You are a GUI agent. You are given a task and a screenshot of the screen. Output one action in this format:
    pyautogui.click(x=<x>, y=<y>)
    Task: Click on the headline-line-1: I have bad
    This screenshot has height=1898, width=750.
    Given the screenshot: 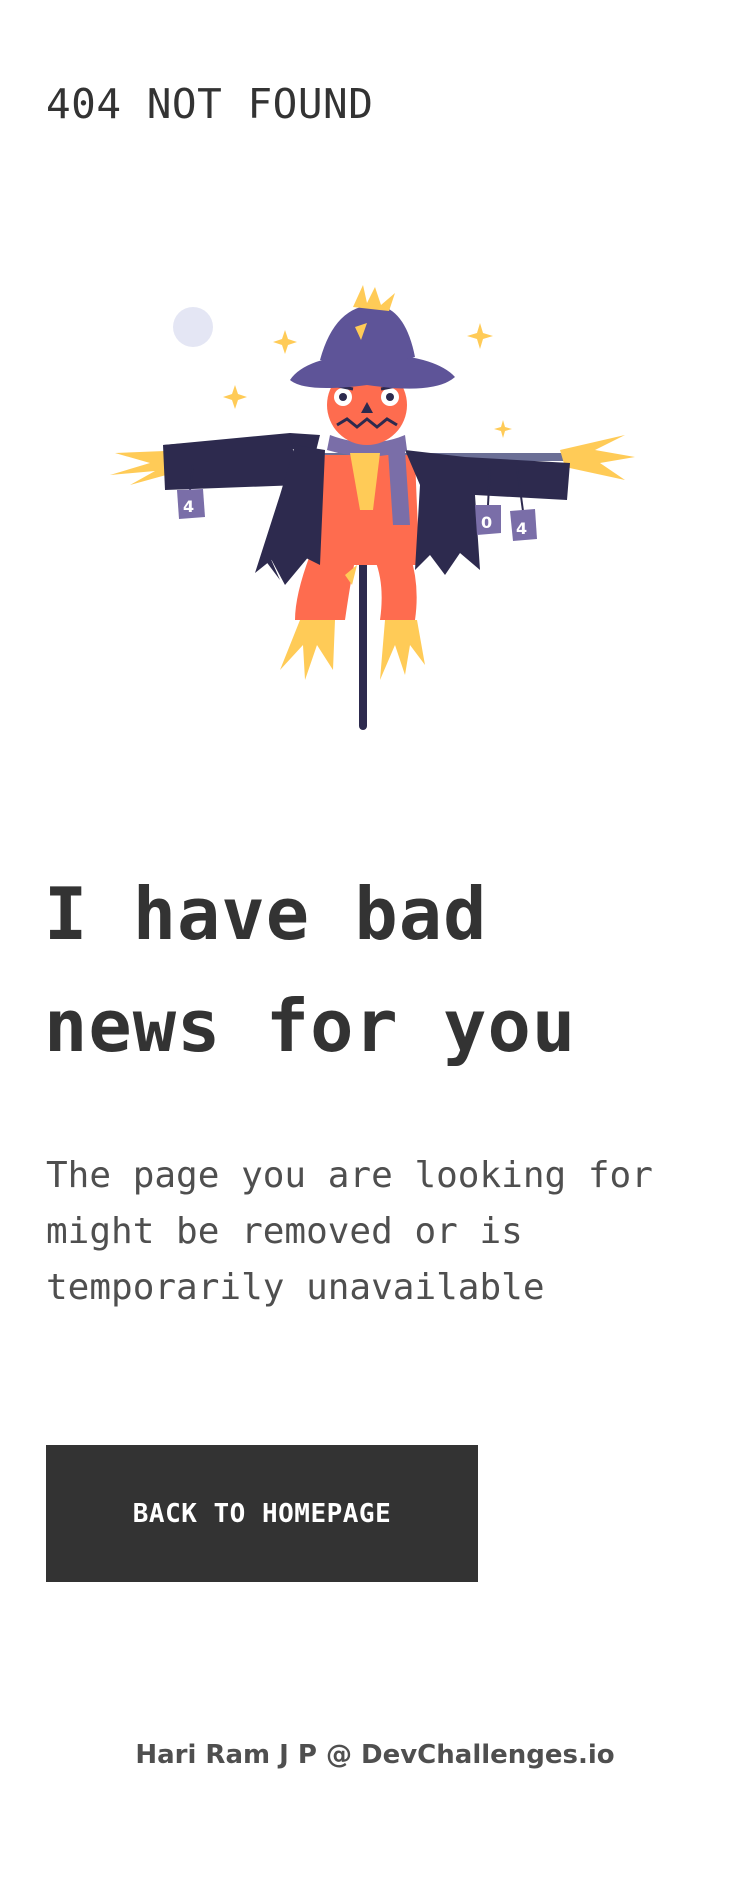 What is the action you would take?
    pyautogui.click(x=266, y=914)
    